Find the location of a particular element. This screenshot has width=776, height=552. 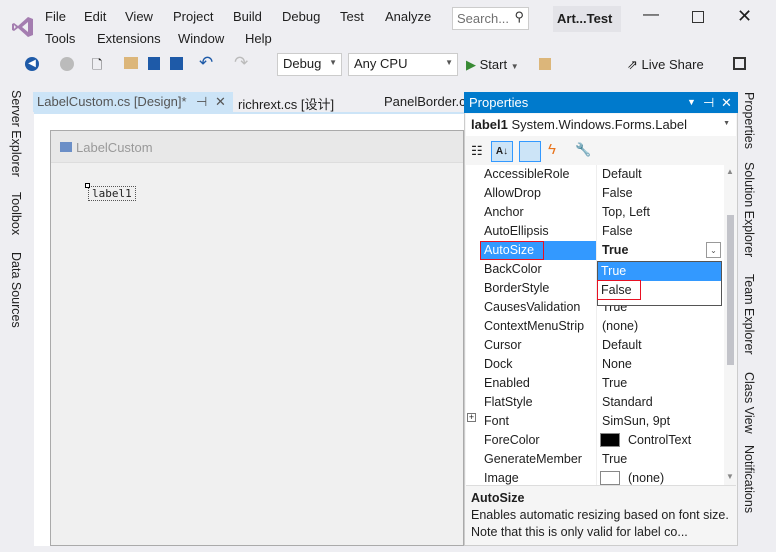

close-tab-icon: ✕ is located at coordinates (220, 102).